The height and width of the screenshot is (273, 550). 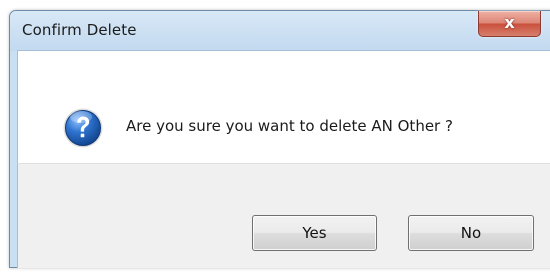 What do you see at coordinates (471, 233) in the screenshot?
I see `no-button: No` at bounding box center [471, 233].